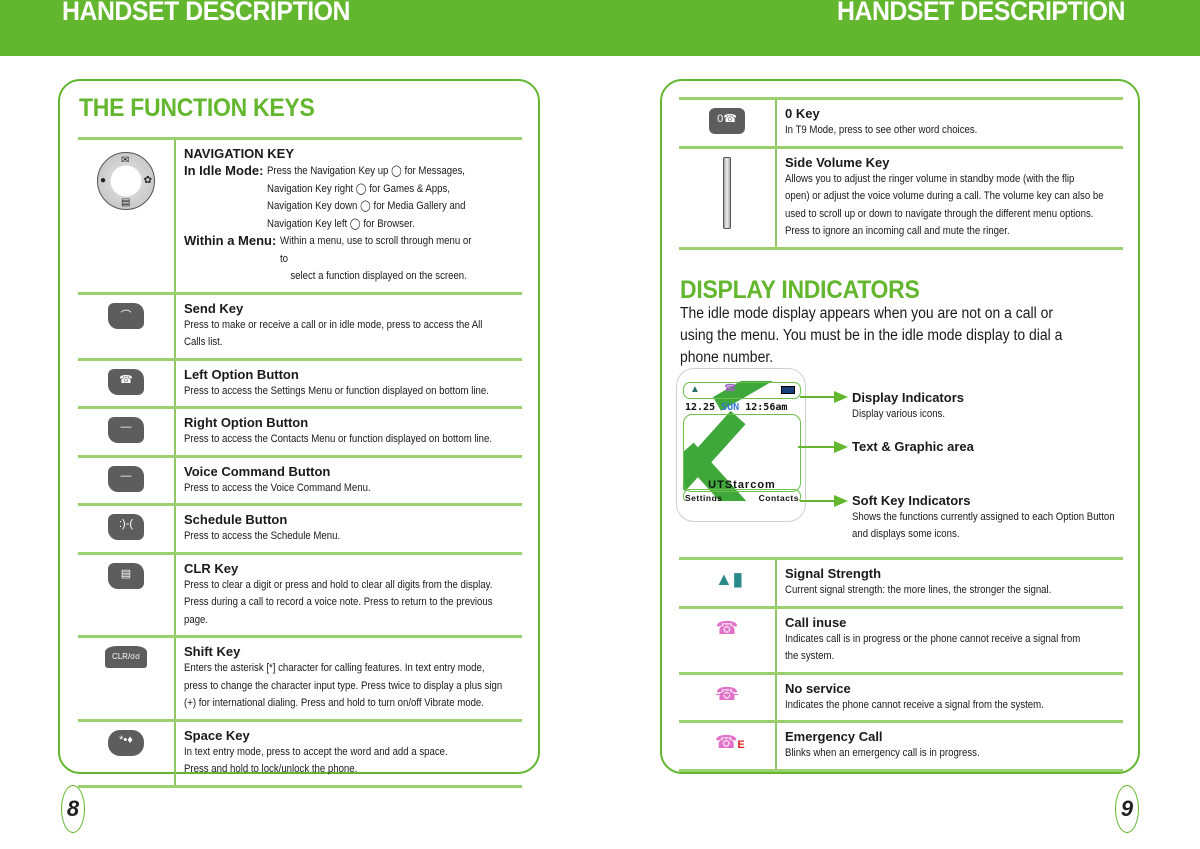 This screenshot has width=1200, height=849. Describe the element at coordinates (800, 290) in the screenshot. I see `display-indicators-title: DISPLAY INDICATORS` at that location.